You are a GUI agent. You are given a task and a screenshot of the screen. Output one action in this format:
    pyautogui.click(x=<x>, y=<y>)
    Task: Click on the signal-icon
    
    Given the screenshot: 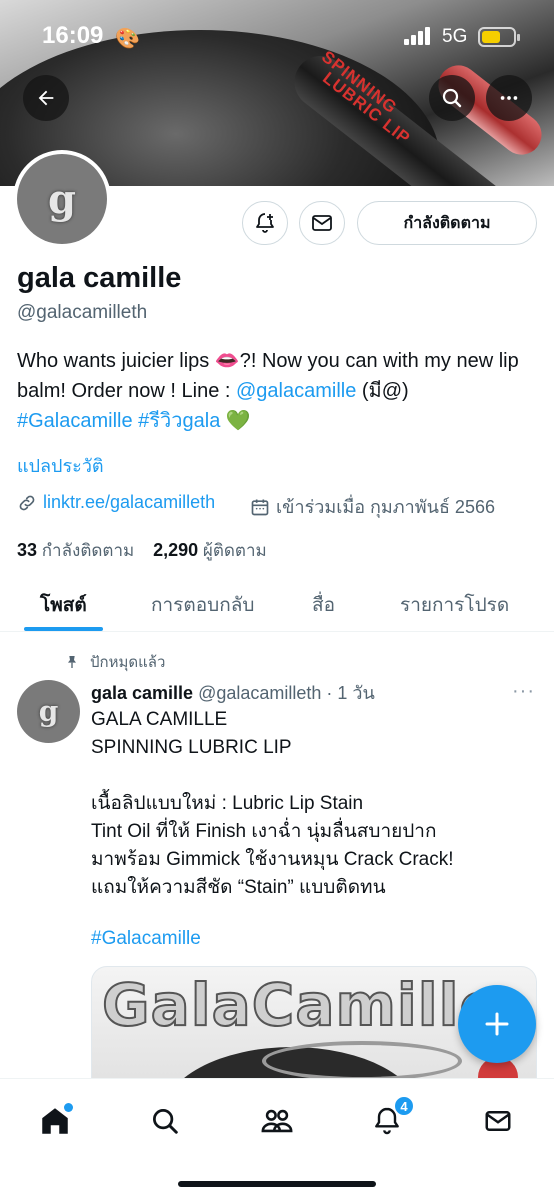 What is the action you would take?
    pyautogui.click(x=419, y=36)
    